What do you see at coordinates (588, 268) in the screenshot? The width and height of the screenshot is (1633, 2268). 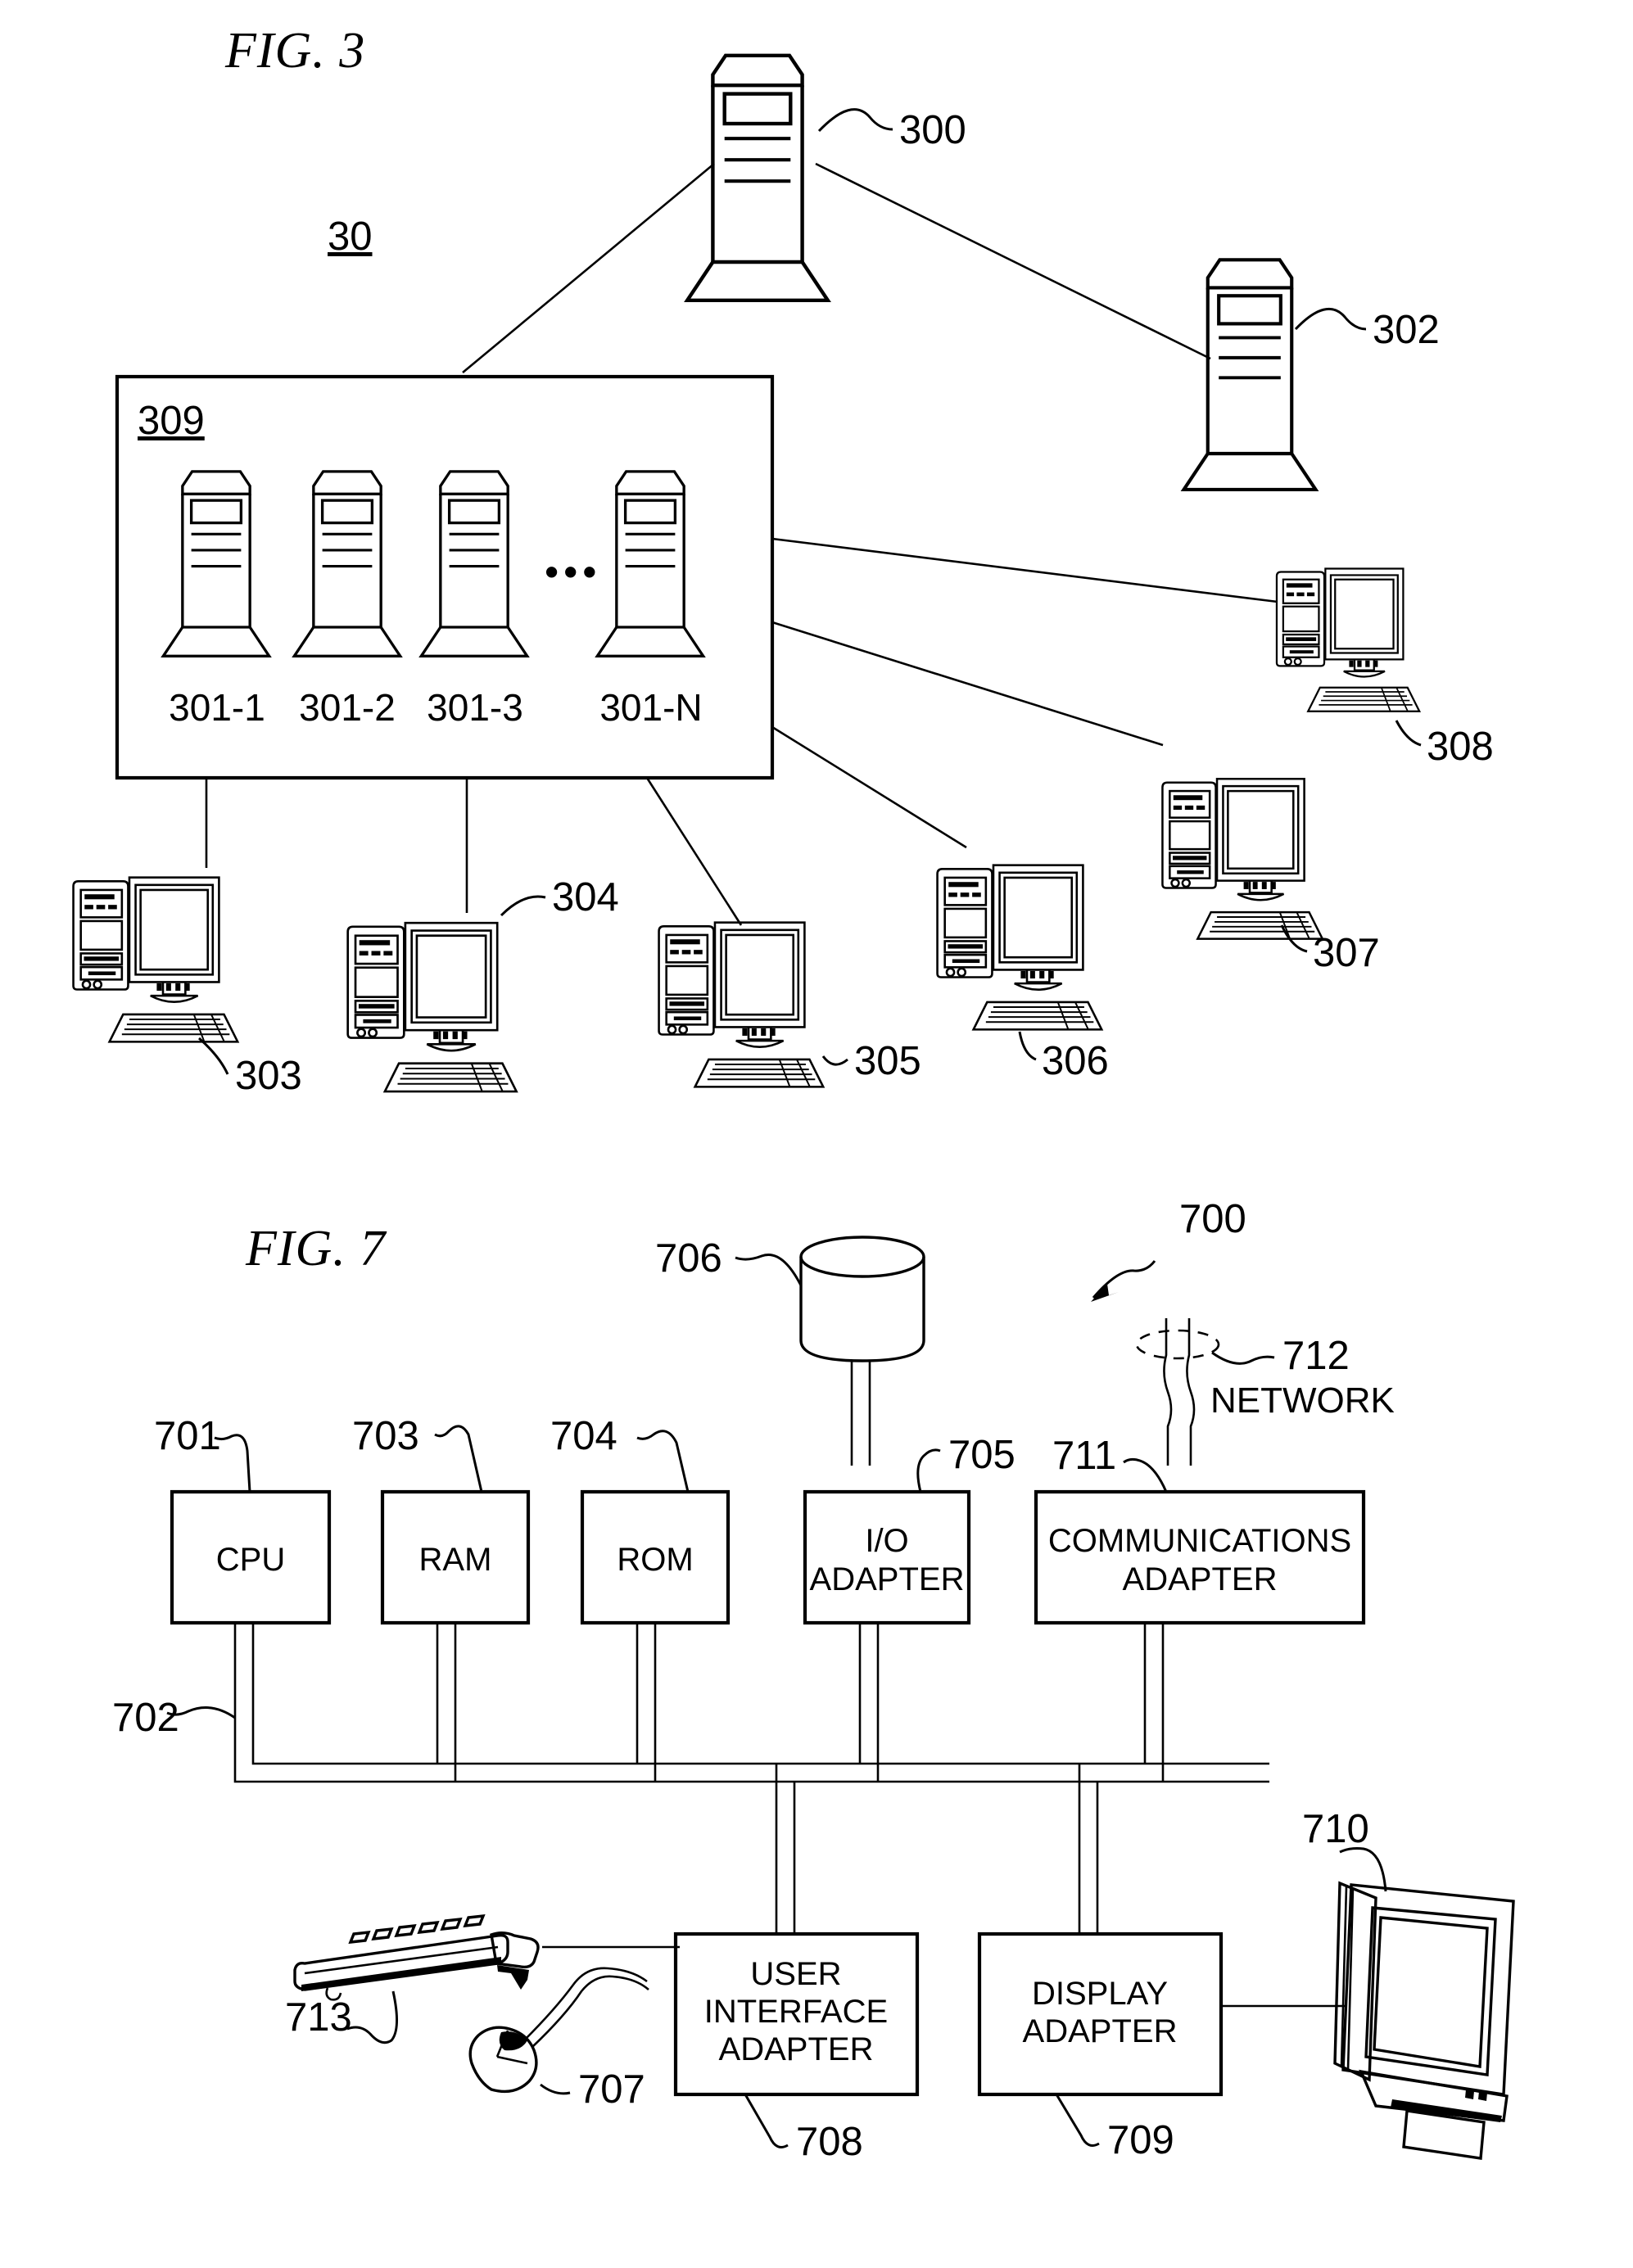 I see `link-300-to-cluster` at bounding box center [588, 268].